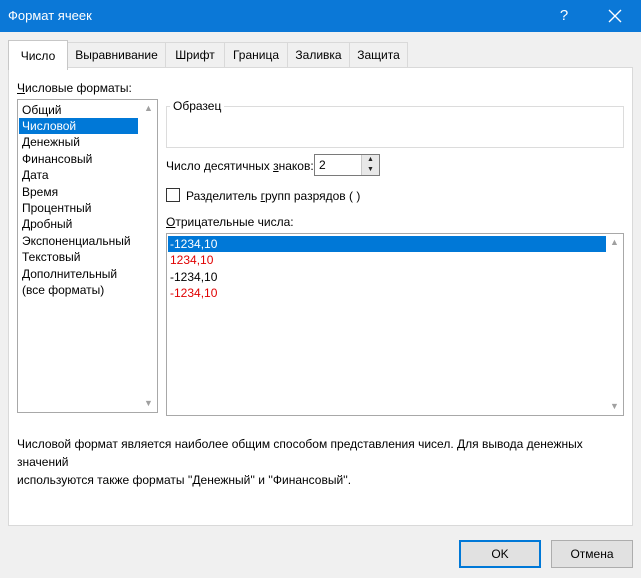 The image size is (641, 578). What do you see at coordinates (387, 260) in the screenshot?
I see `negative-item-2: 1234,10` at bounding box center [387, 260].